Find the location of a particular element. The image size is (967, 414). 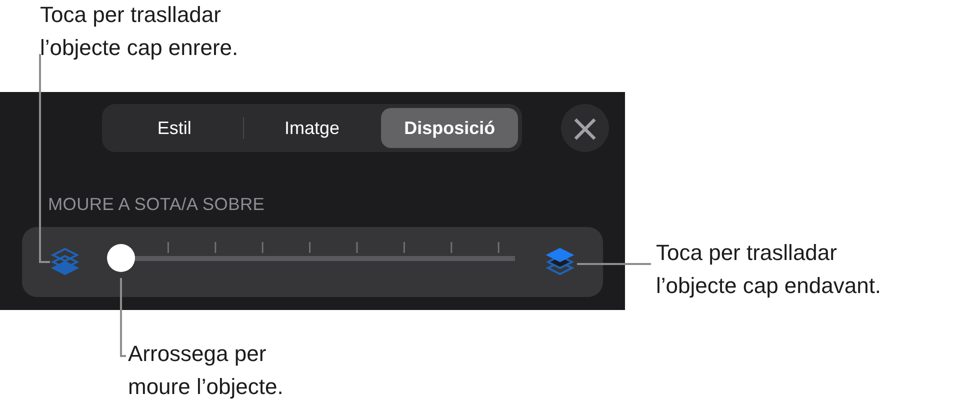

bring-forward-icon is located at coordinates (560, 262).